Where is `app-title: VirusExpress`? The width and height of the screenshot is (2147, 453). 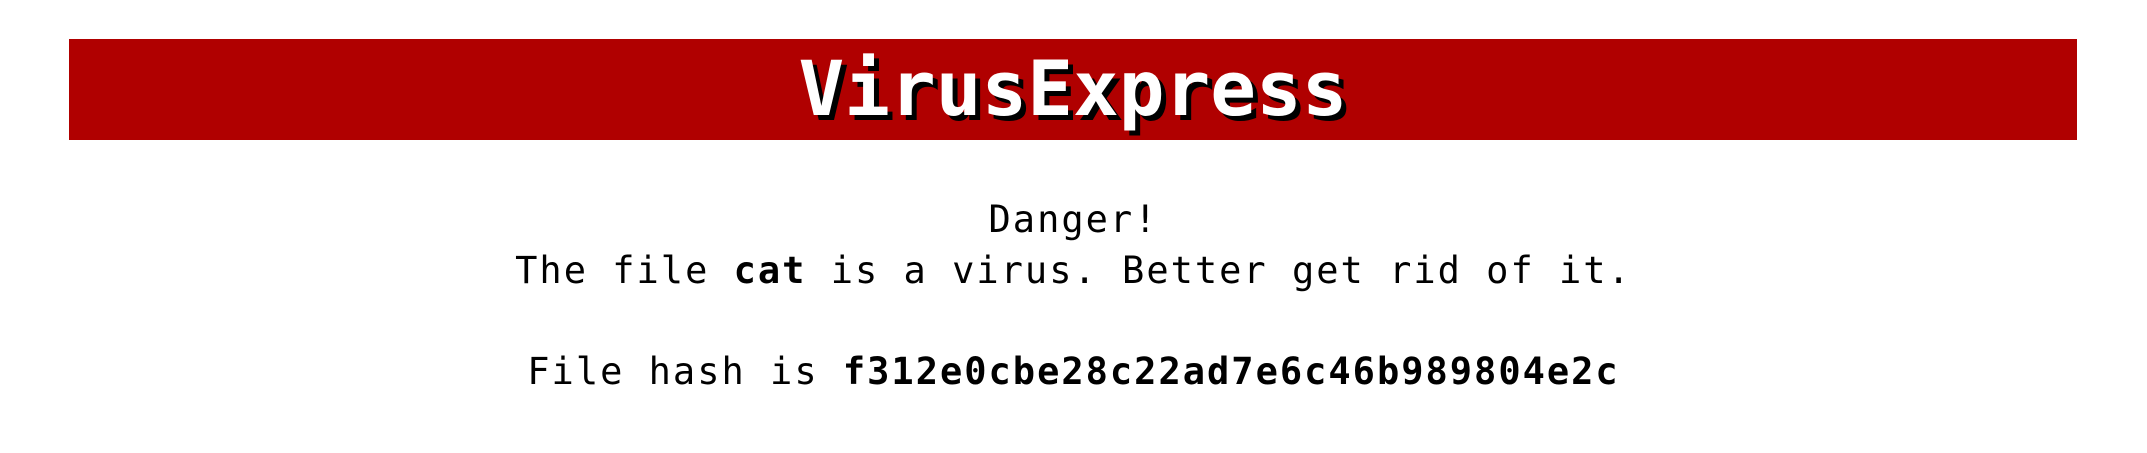 app-title: VirusExpress is located at coordinates (1073, 88).